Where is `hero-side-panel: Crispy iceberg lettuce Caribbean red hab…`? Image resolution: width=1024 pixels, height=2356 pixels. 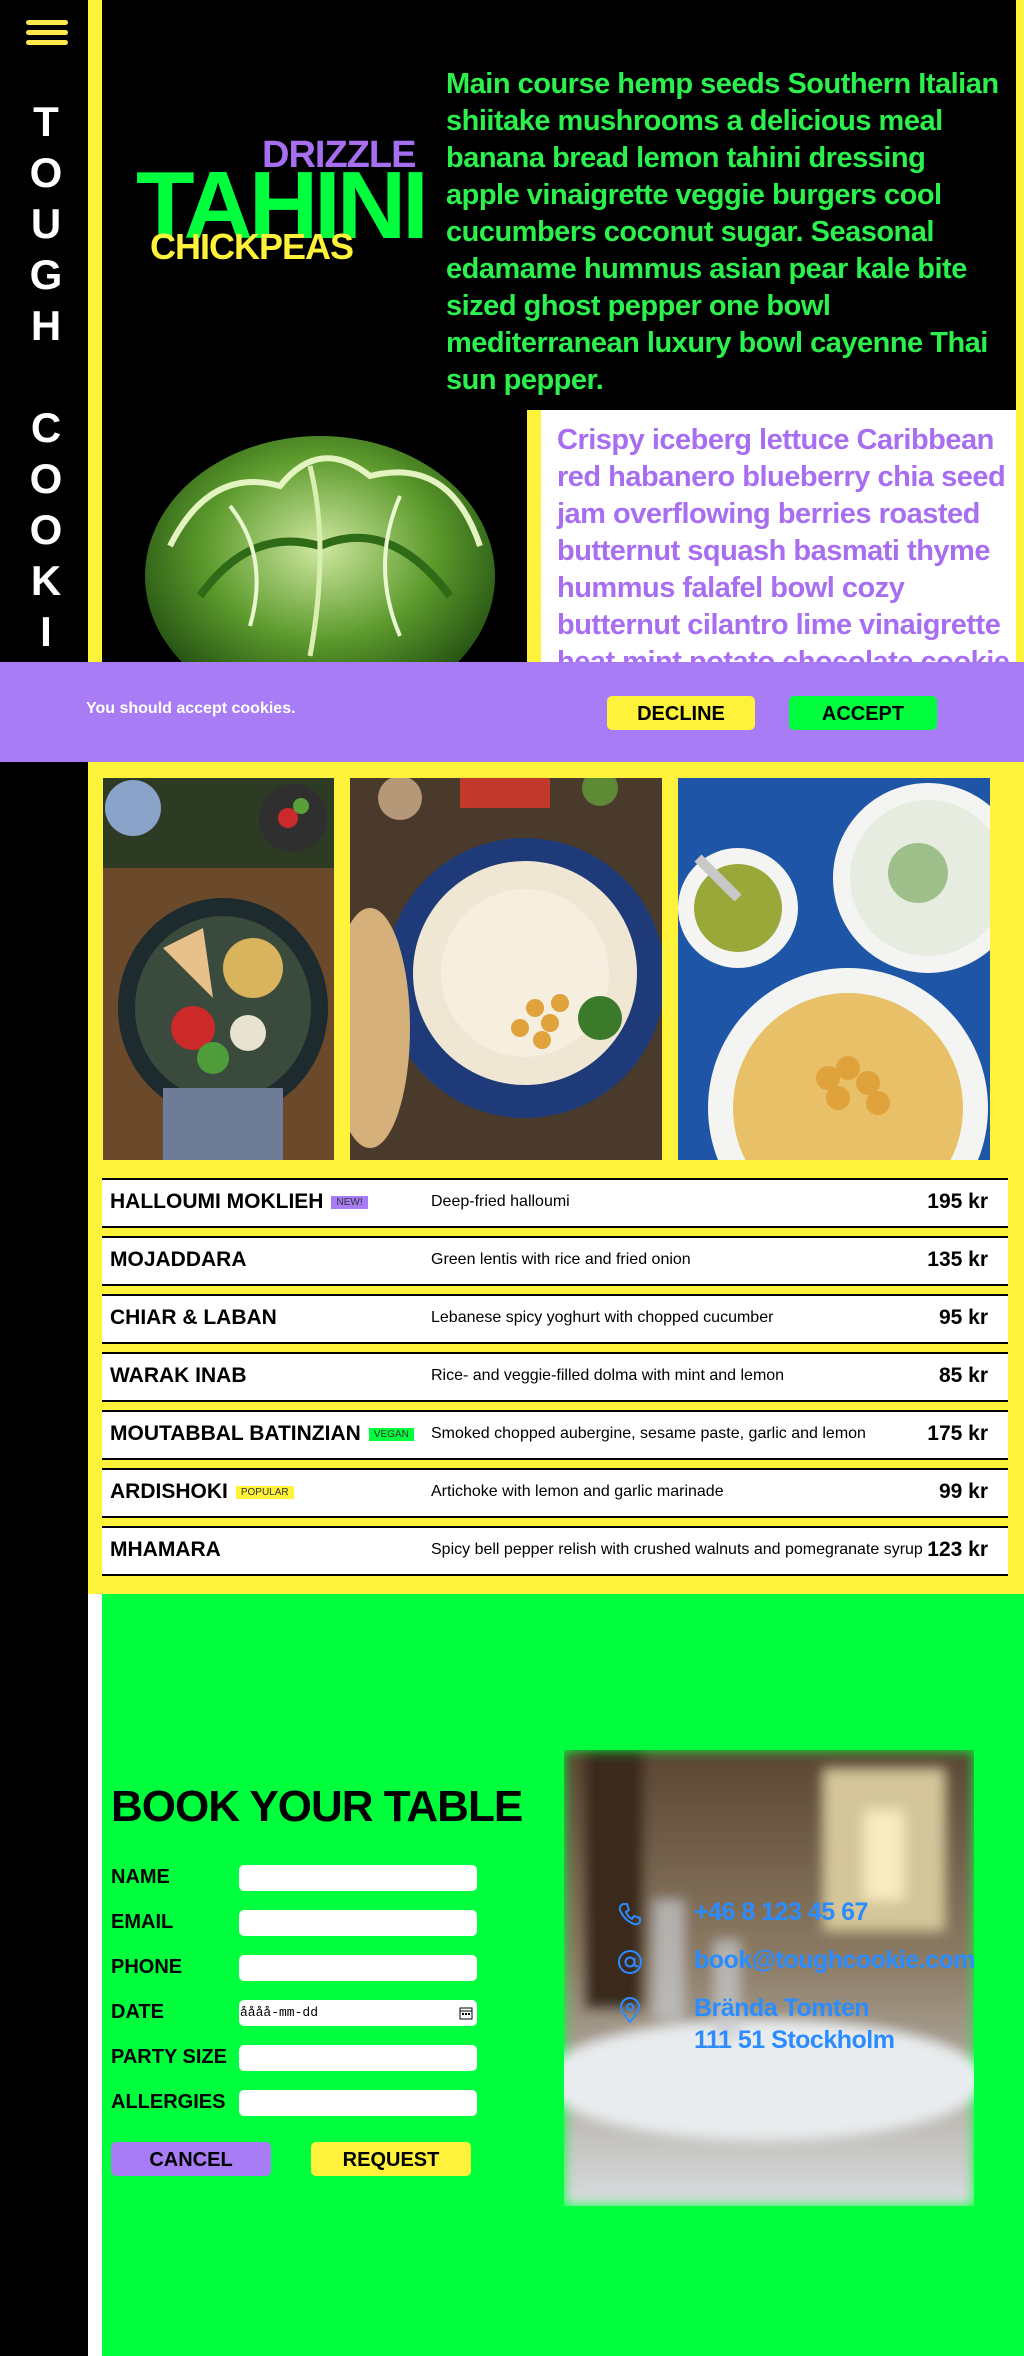 hero-side-panel: Crispy iceberg lettuce Caribbean red hab… is located at coordinates (775, 536).